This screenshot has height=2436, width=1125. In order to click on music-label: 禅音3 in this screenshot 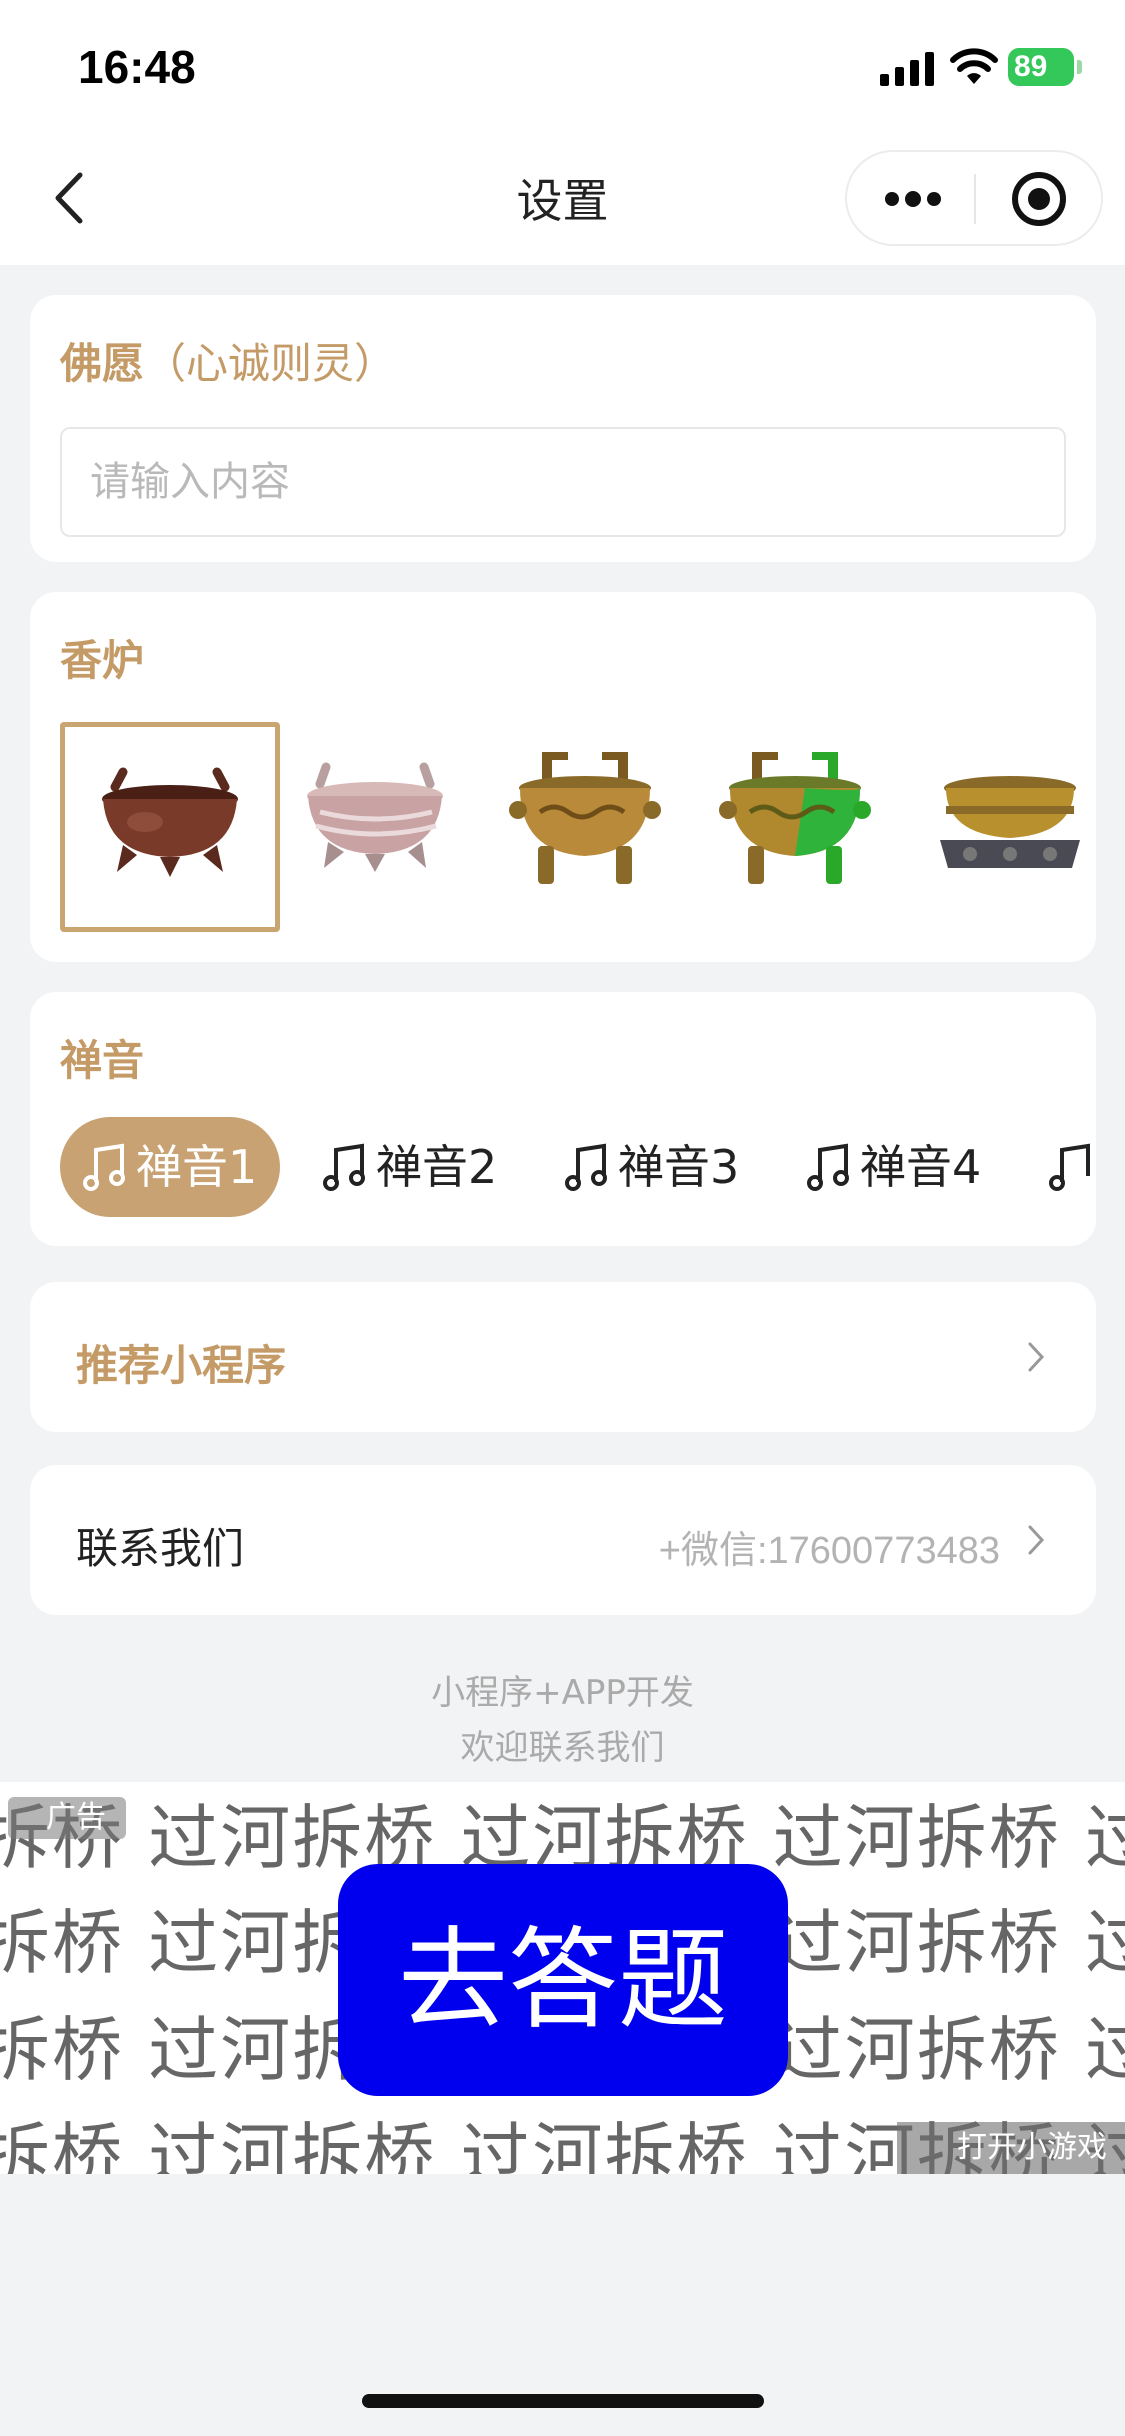, I will do `click(679, 1167)`.